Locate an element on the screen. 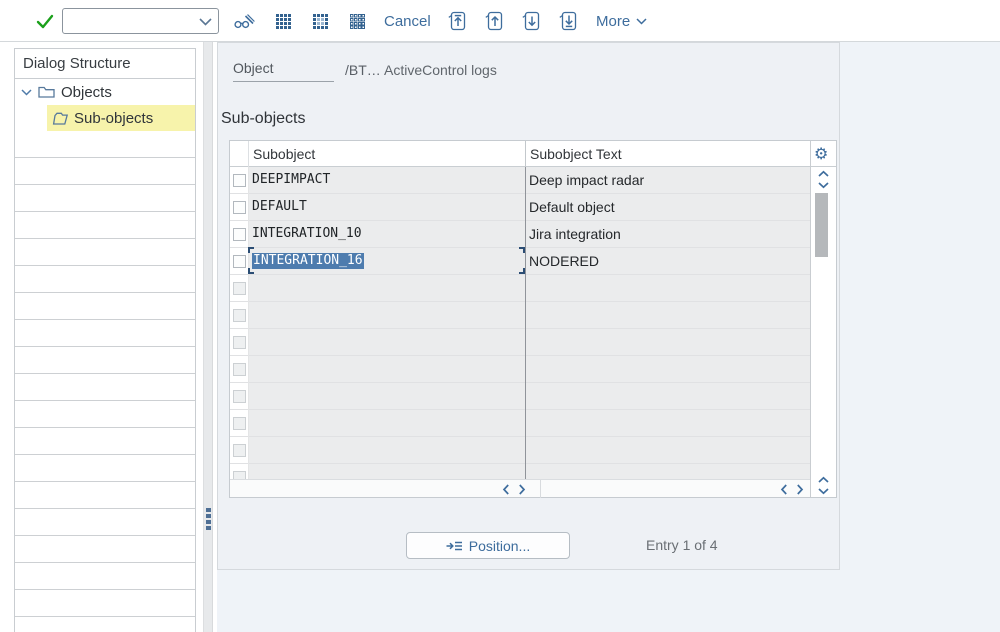 This screenshot has height=632, width=1000. command-combobox is located at coordinates (140, 21).